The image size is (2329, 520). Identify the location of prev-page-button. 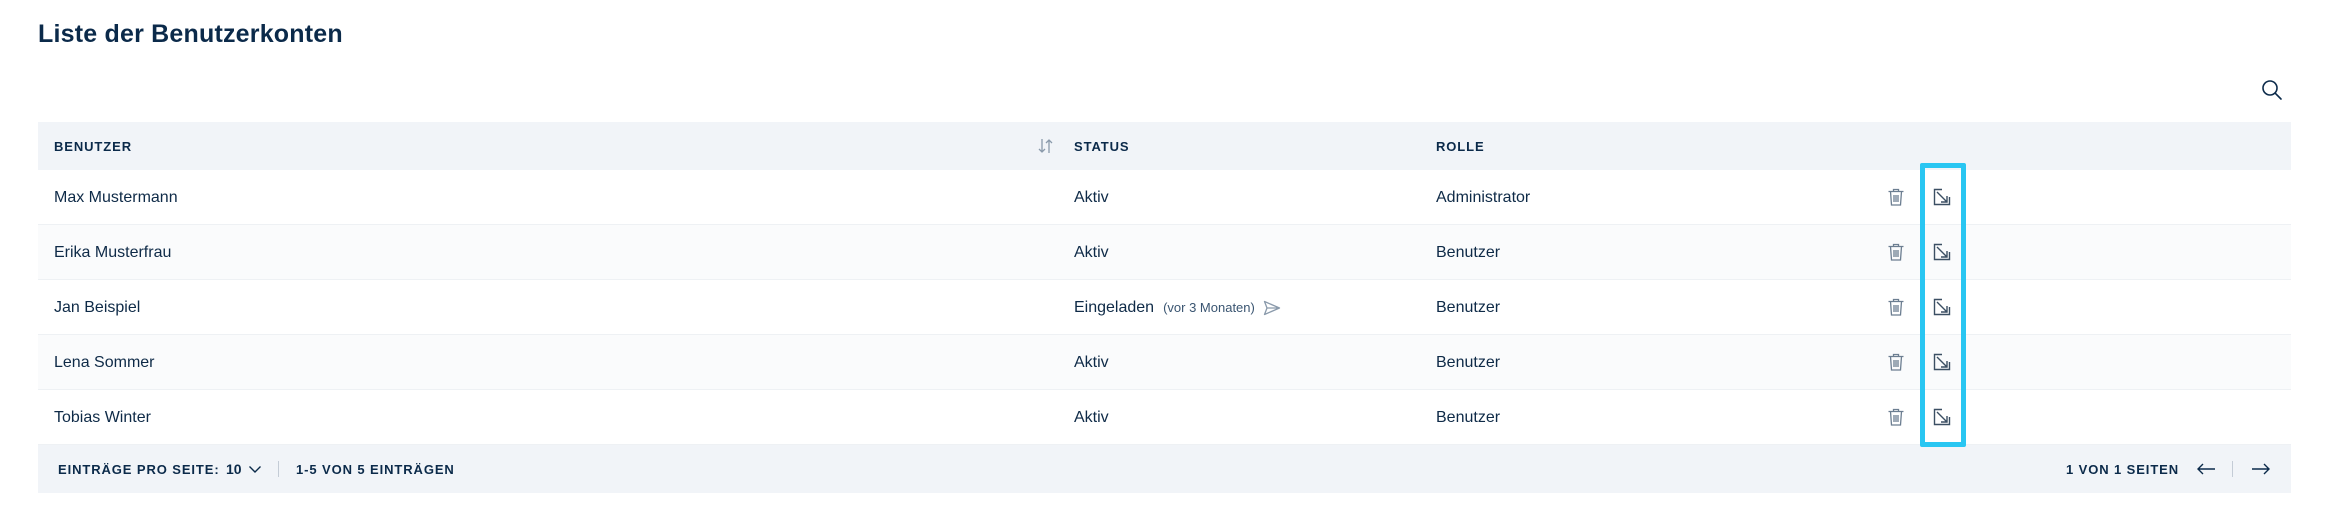
(2206, 469).